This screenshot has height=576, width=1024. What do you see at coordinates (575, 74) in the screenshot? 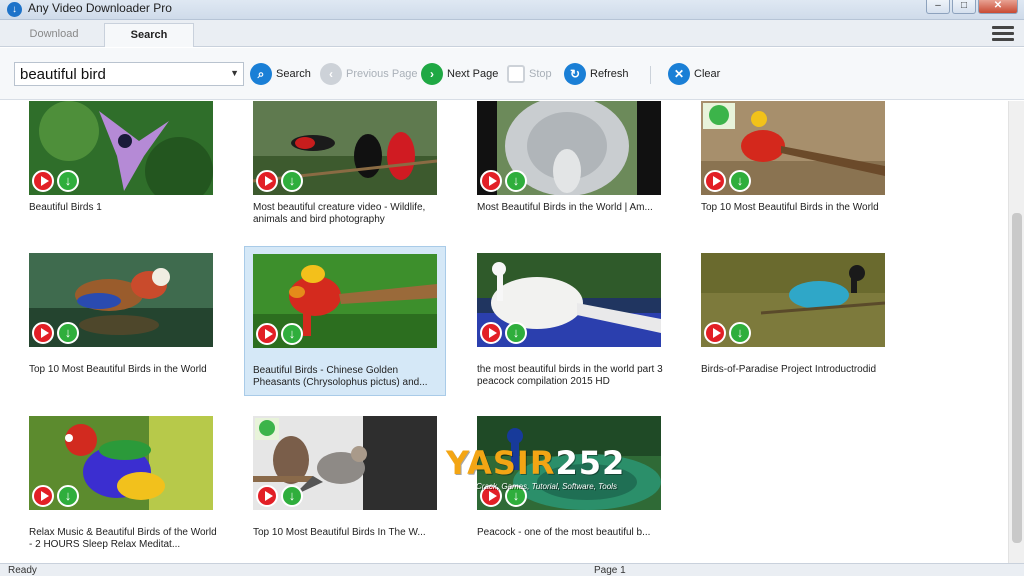
I see `refresh-icon: ↻` at bounding box center [575, 74].